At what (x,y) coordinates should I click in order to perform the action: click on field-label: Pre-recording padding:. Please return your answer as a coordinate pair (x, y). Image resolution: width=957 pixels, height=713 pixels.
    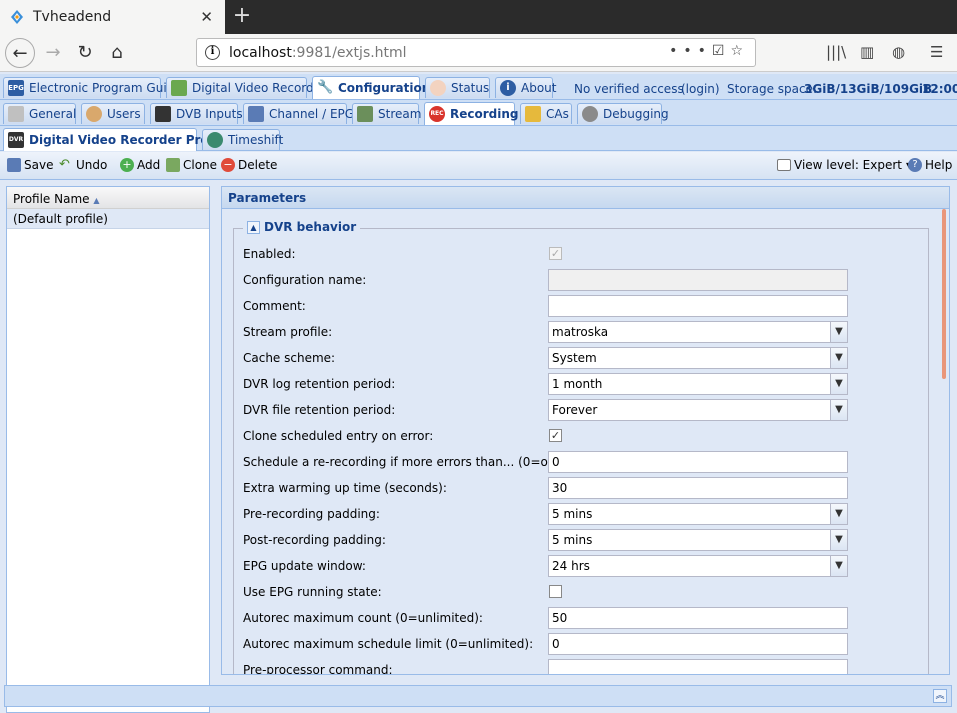
    Looking at the image, I should click on (311, 514).